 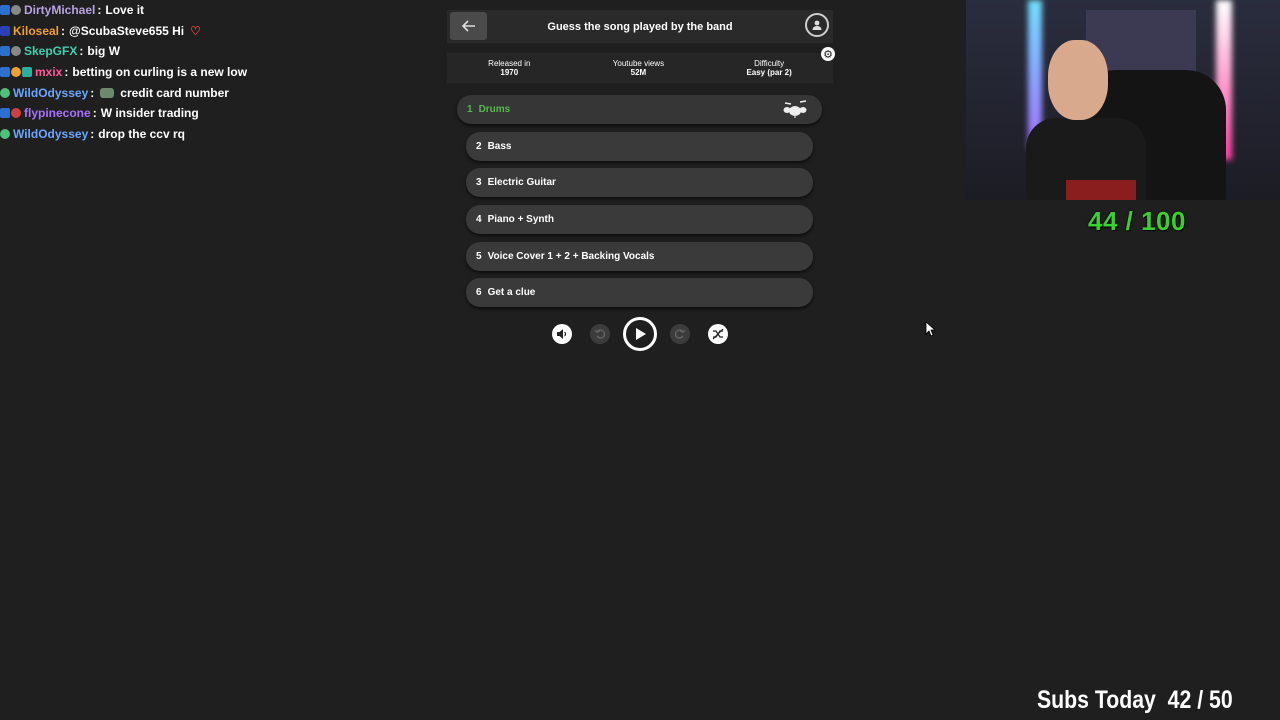 What do you see at coordinates (210, 134) in the screenshot?
I see `chat-message: WildOdyssey: drop the ccv rq` at bounding box center [210, 134].